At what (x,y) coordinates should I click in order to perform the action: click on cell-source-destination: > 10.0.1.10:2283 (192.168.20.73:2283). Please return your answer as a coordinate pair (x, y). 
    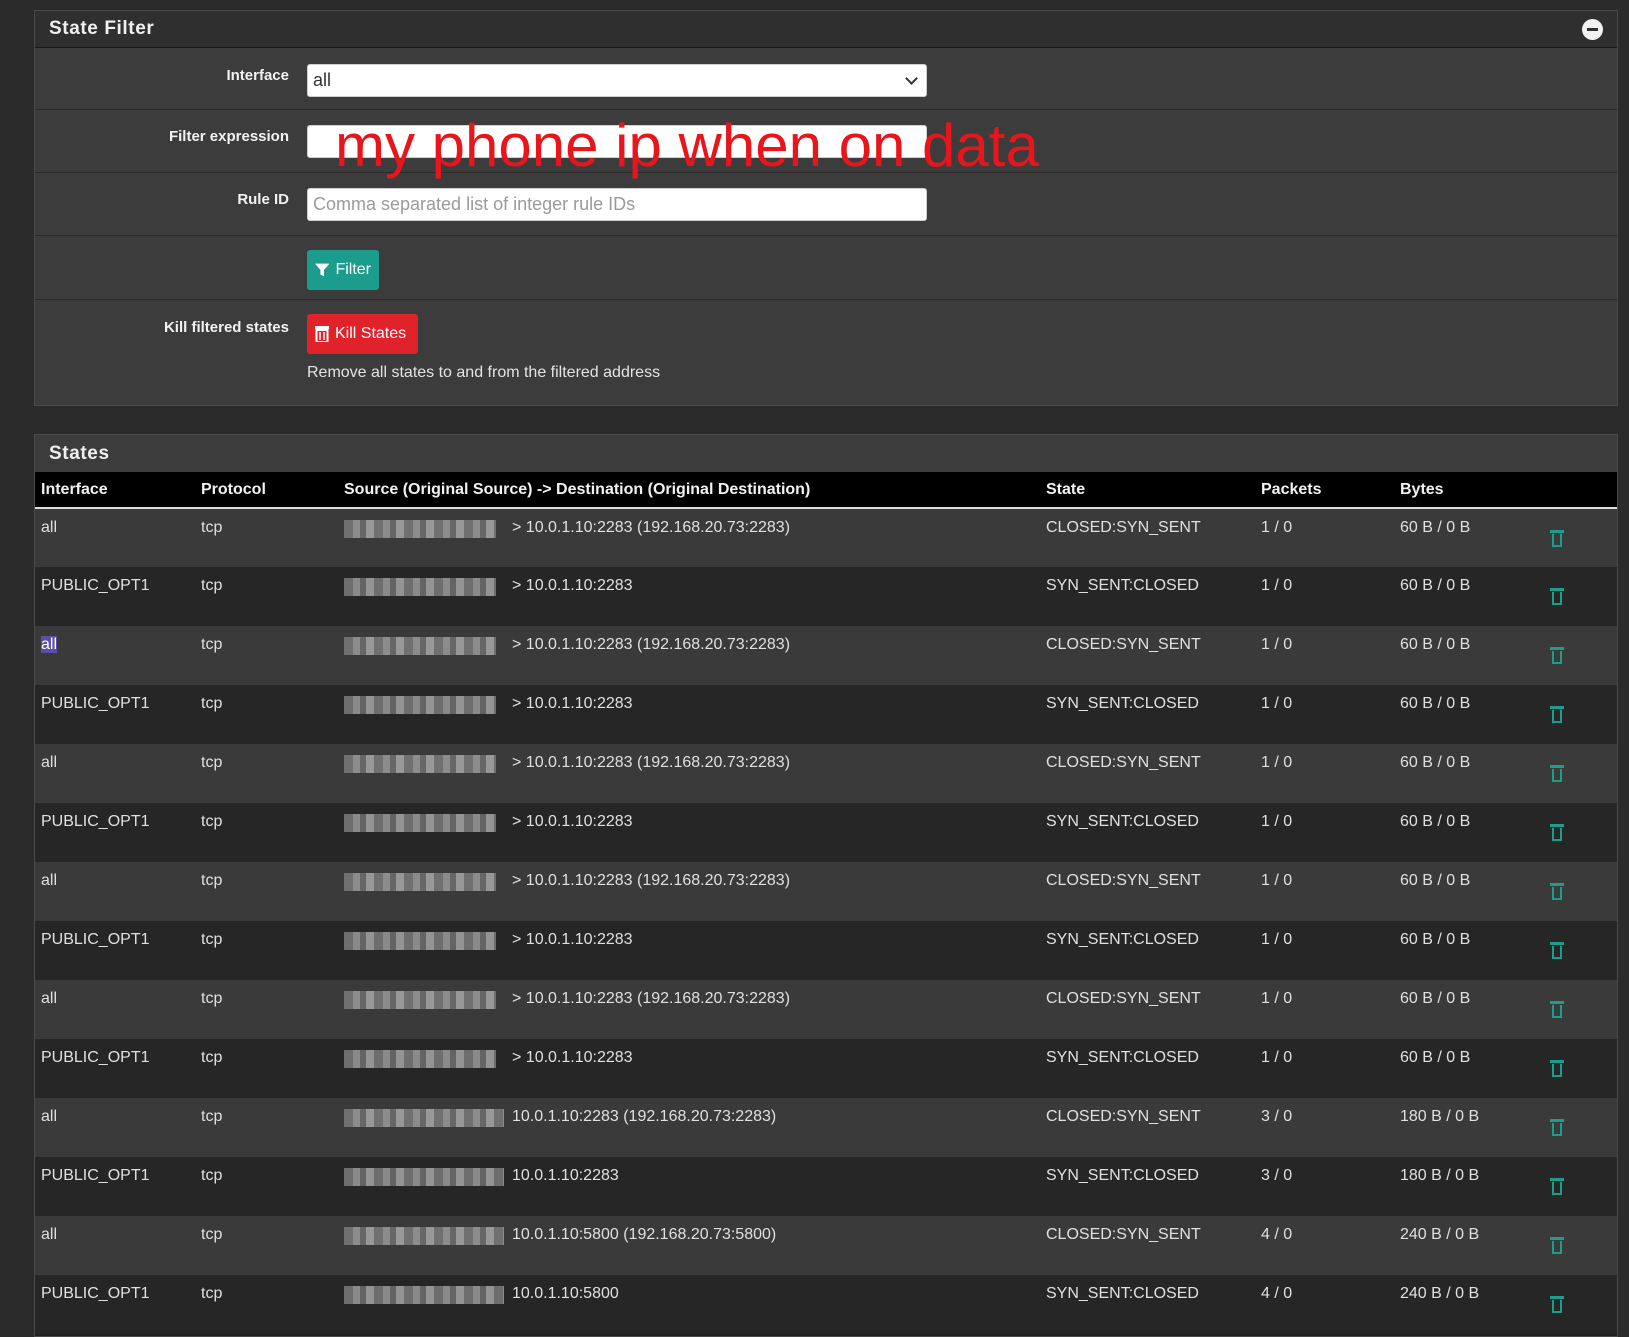
    Looking at the image, I should click on (689, 1009).